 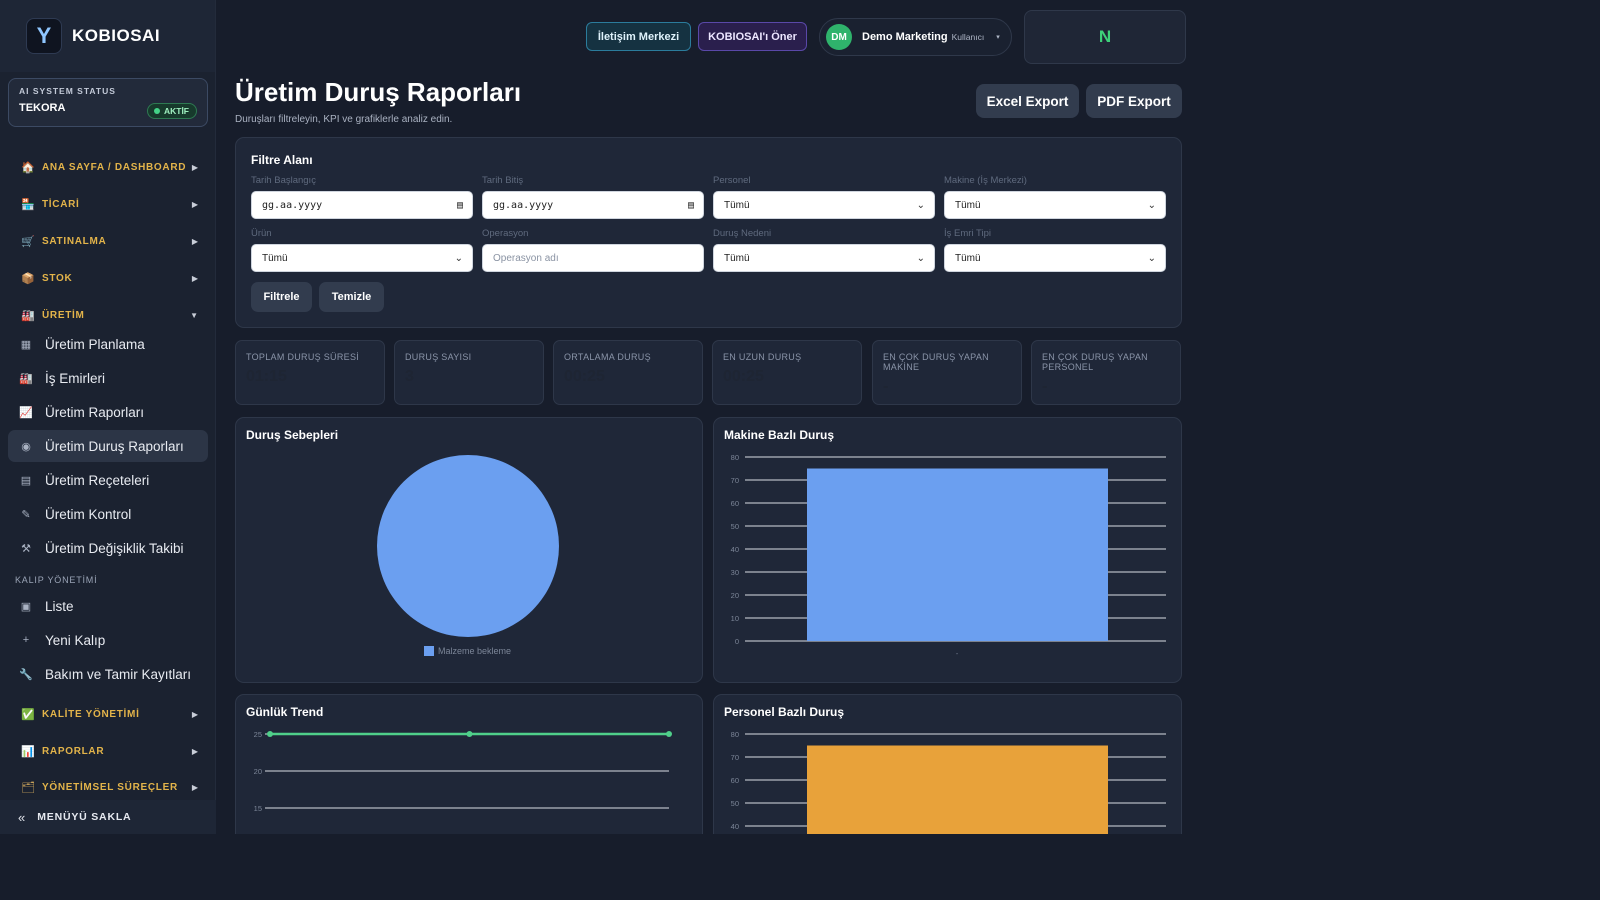 What do you see at coordinates (258, 808) in the screenshot?
I see `y-tick-label: 15` at bounding box center [258, 808].